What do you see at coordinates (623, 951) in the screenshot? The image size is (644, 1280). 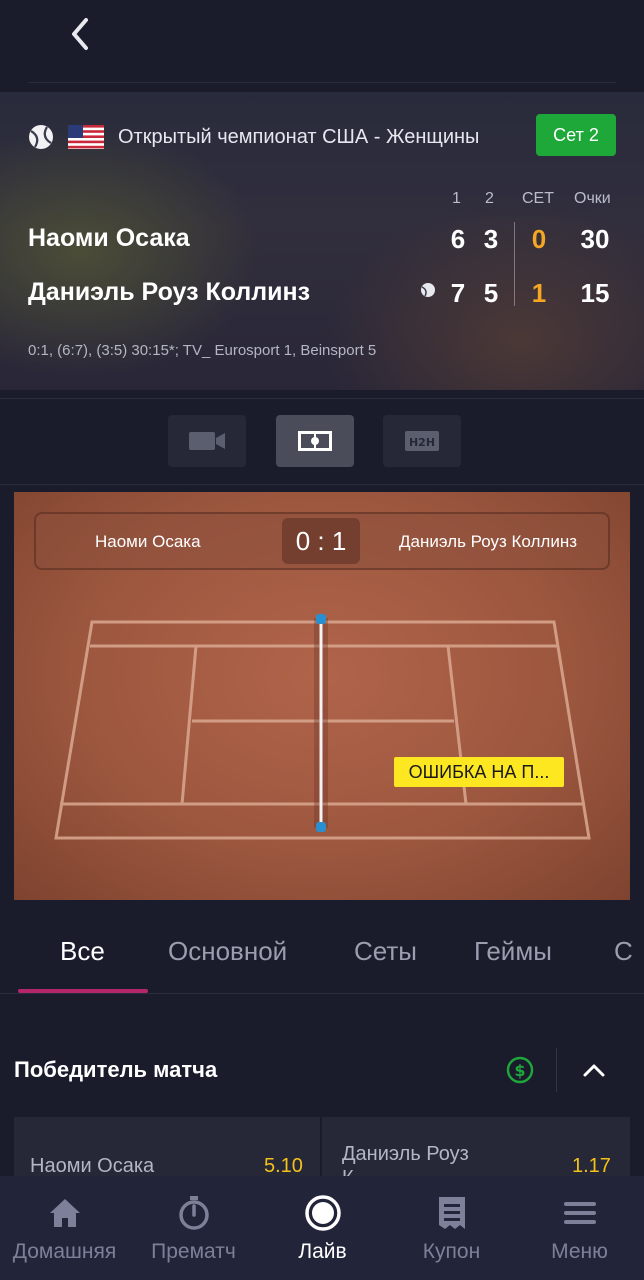 I see `tab-more: С` at bounding box center [623, 951].